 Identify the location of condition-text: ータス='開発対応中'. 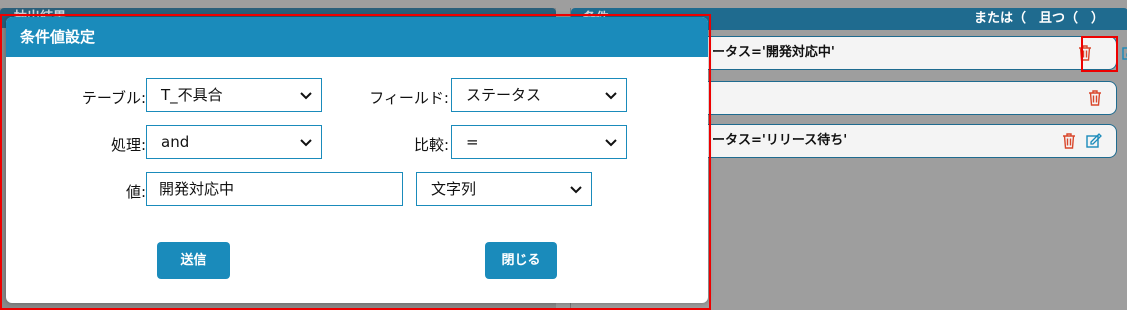
(773, 52).